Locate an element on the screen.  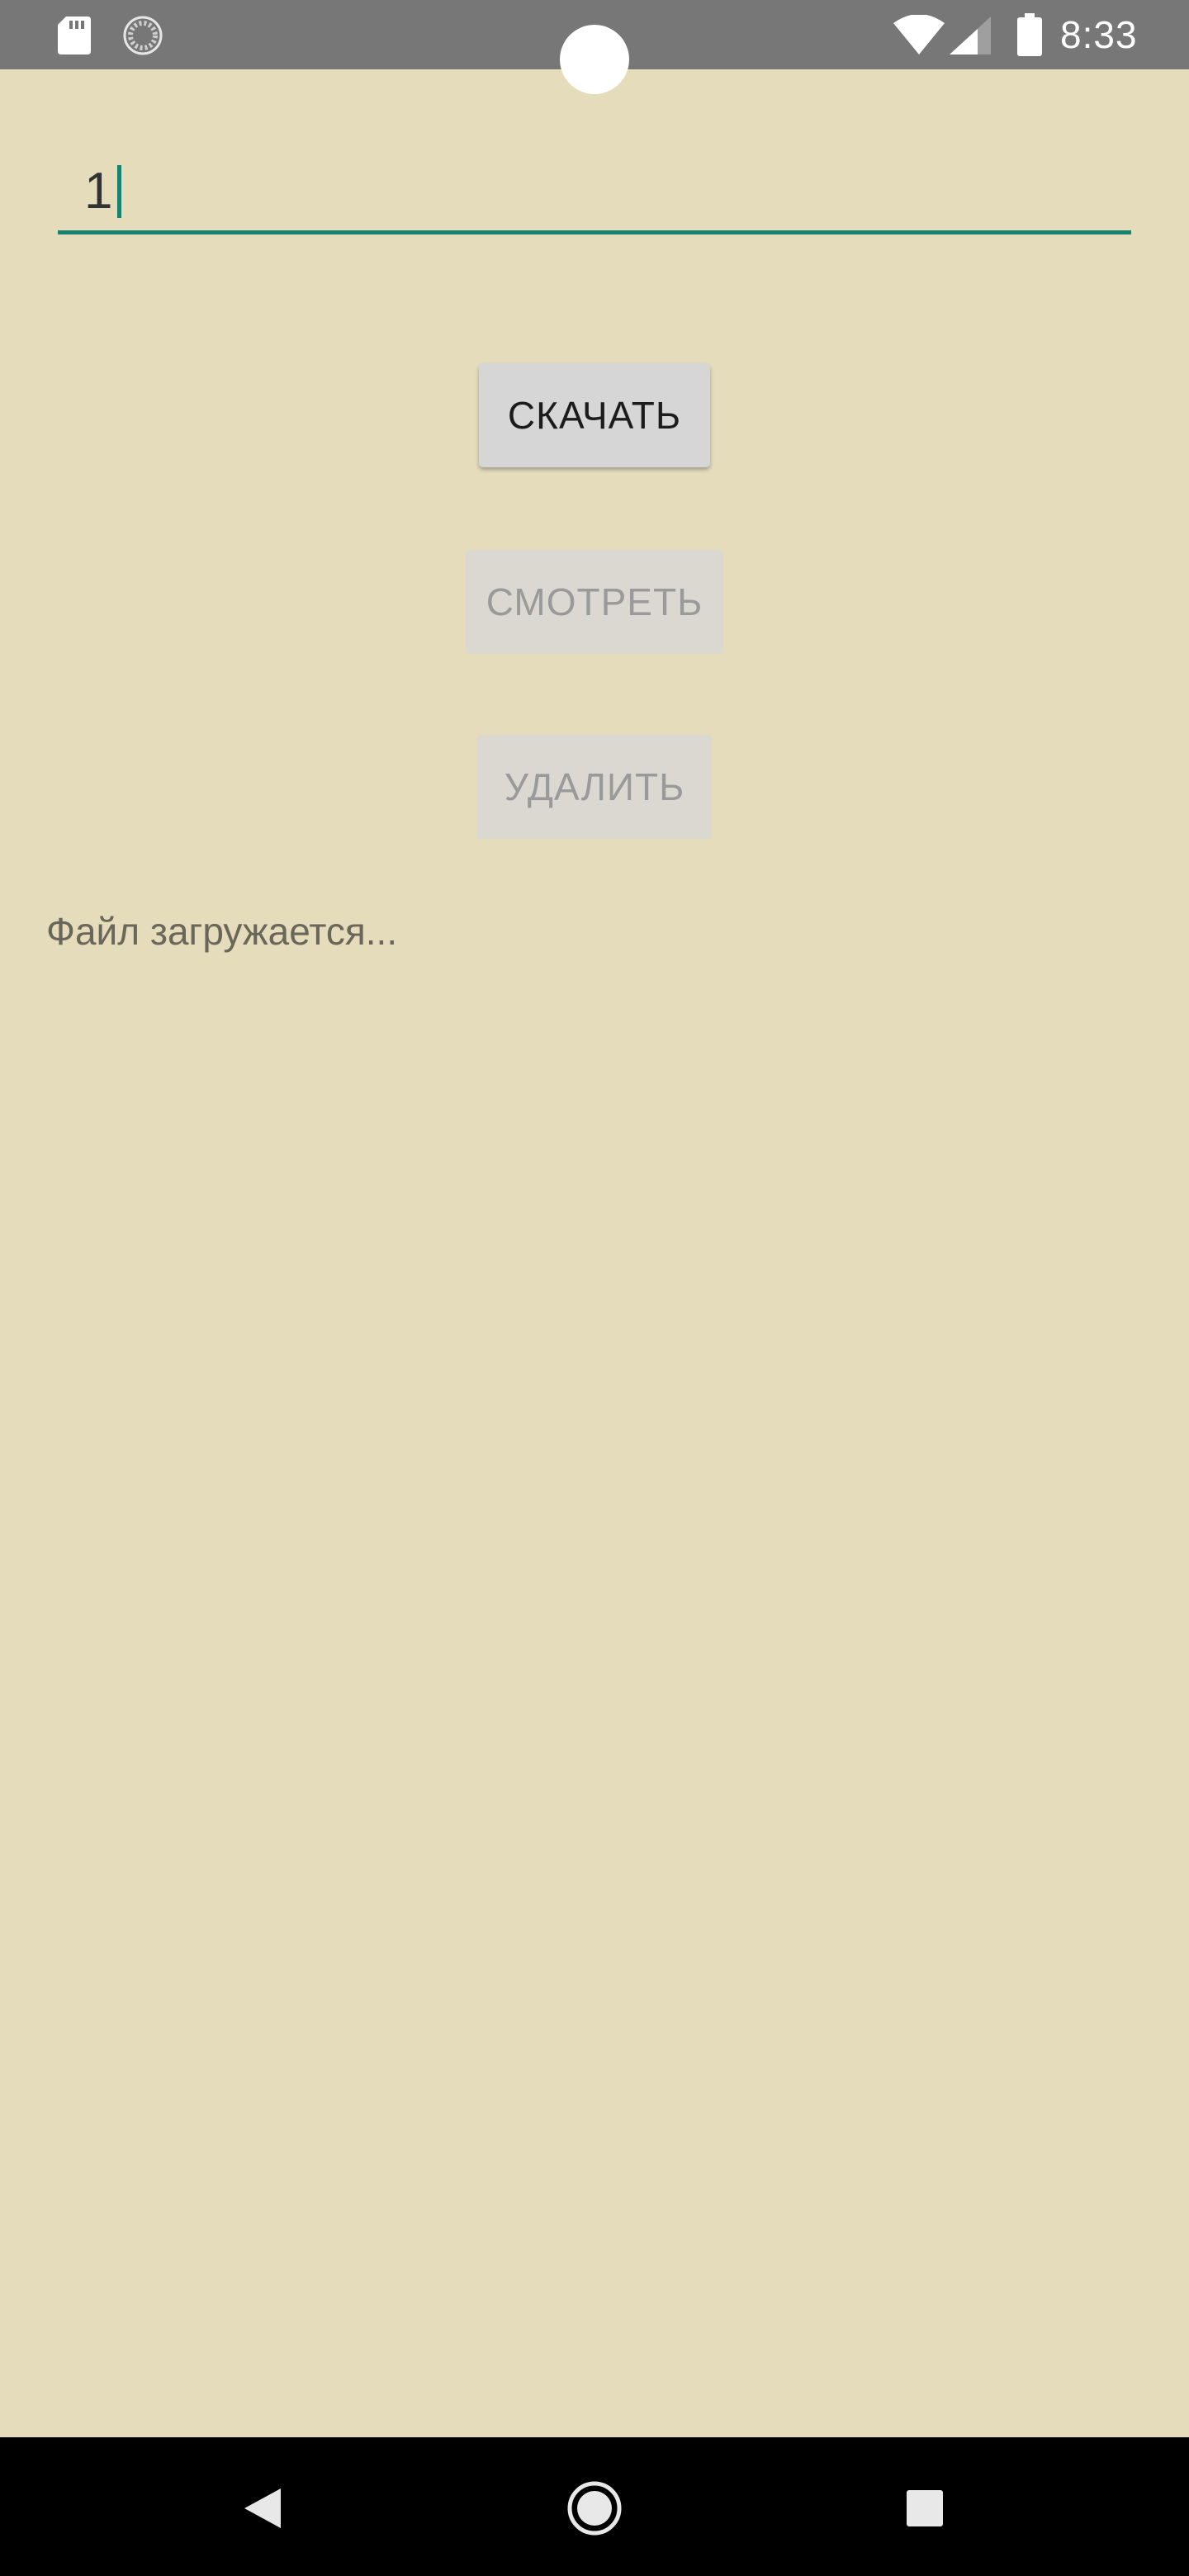
back-icon is located at coordinates (262, 2508).